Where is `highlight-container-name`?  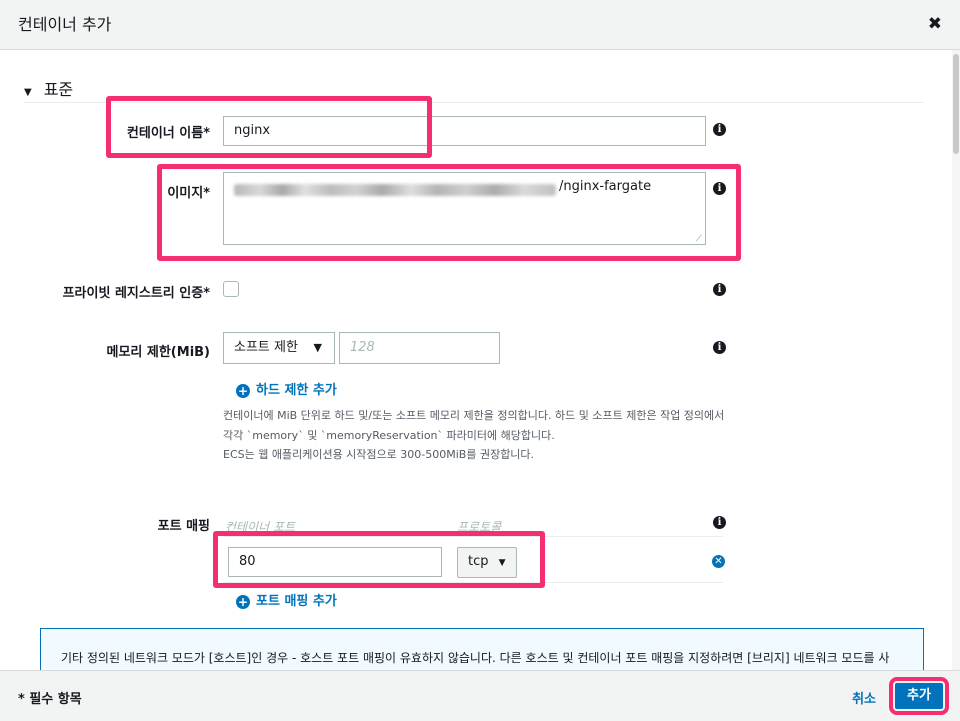 highlight-container-name is located at coordinates (269, 127).